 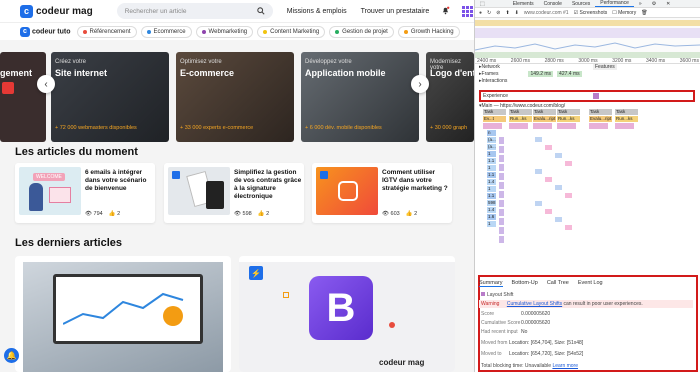 I want to click on tab-sources: Sources, so click(x=581, y=4).